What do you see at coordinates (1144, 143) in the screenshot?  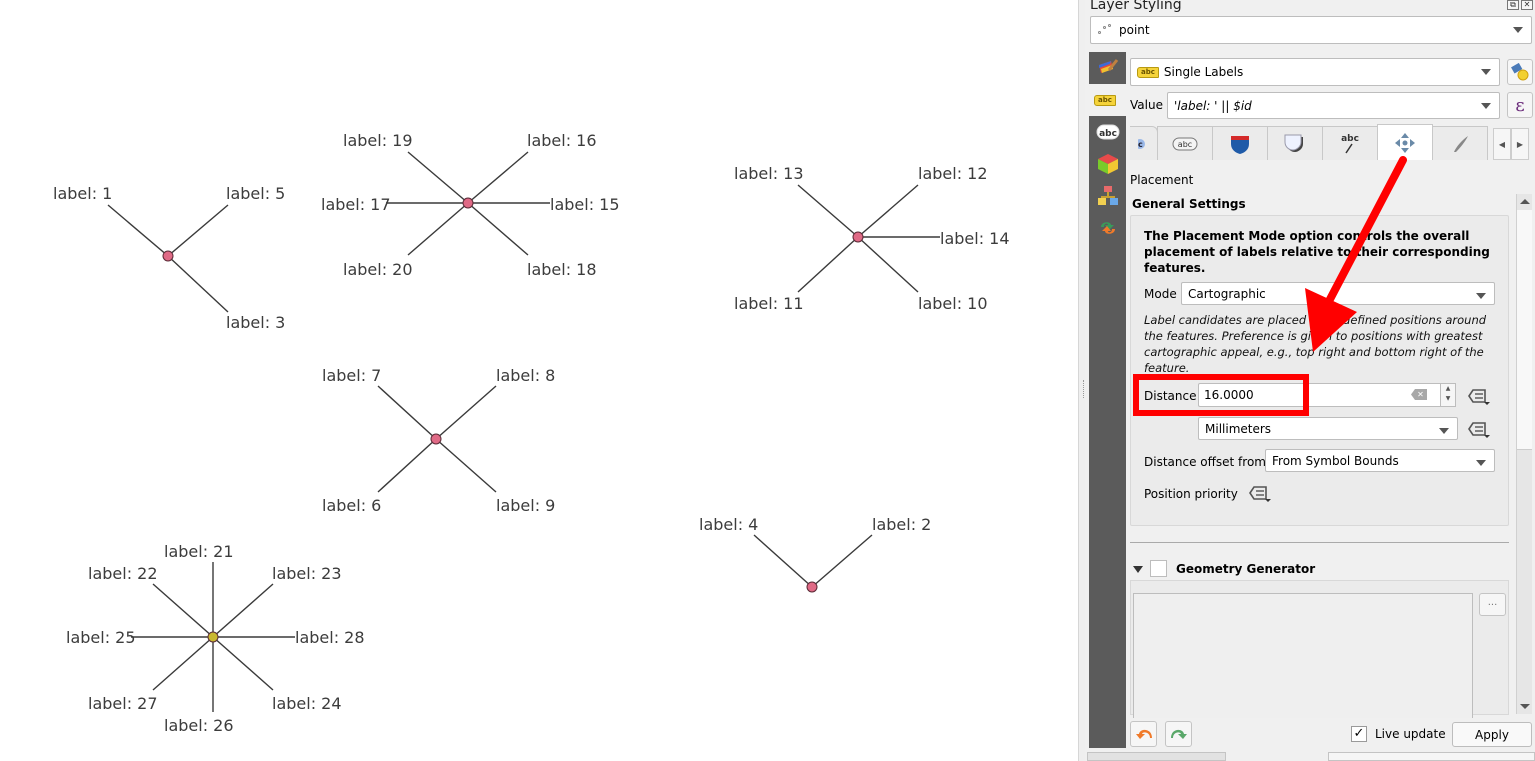 I see `tab-text: c` at bounding box center [1144, 143].